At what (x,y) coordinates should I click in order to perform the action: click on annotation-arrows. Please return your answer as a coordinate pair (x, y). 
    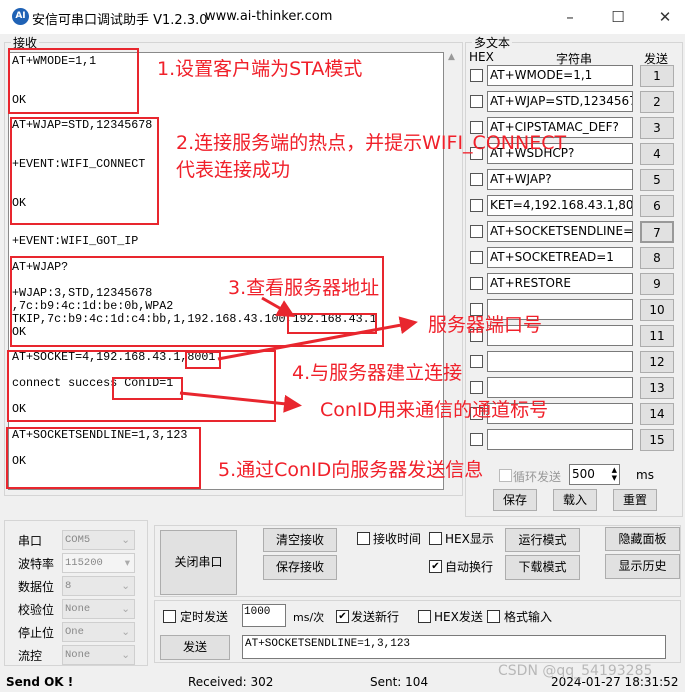
    Looking at the image, I should click on (298, 354).